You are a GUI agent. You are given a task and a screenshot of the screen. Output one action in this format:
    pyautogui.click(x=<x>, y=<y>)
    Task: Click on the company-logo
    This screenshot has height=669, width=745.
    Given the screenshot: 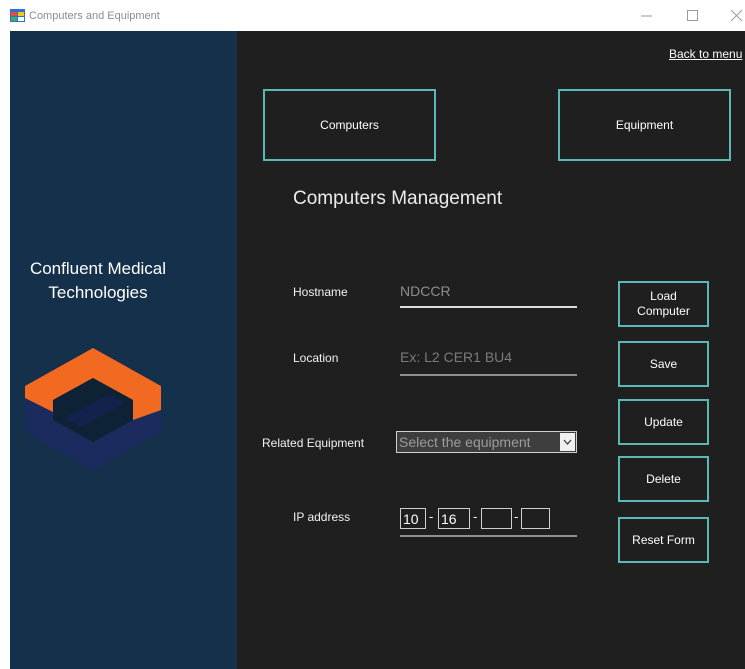 What is the action you would take?
    pyautogui.click(x=93, y=409)
    